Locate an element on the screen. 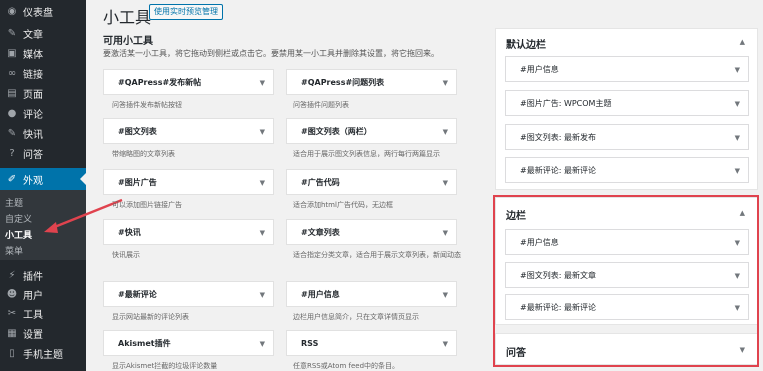  widget-description: 带缩略图的文章列表 is located at coordinates (143, 154).